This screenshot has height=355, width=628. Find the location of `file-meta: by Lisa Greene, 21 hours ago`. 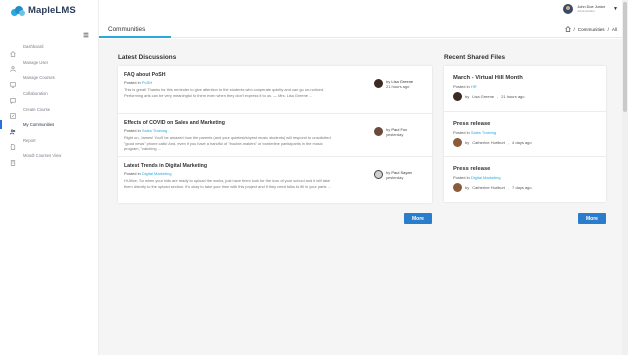

file-meta: by Lisa Greene, 21 hours ago is located at coordinates (489, 96).